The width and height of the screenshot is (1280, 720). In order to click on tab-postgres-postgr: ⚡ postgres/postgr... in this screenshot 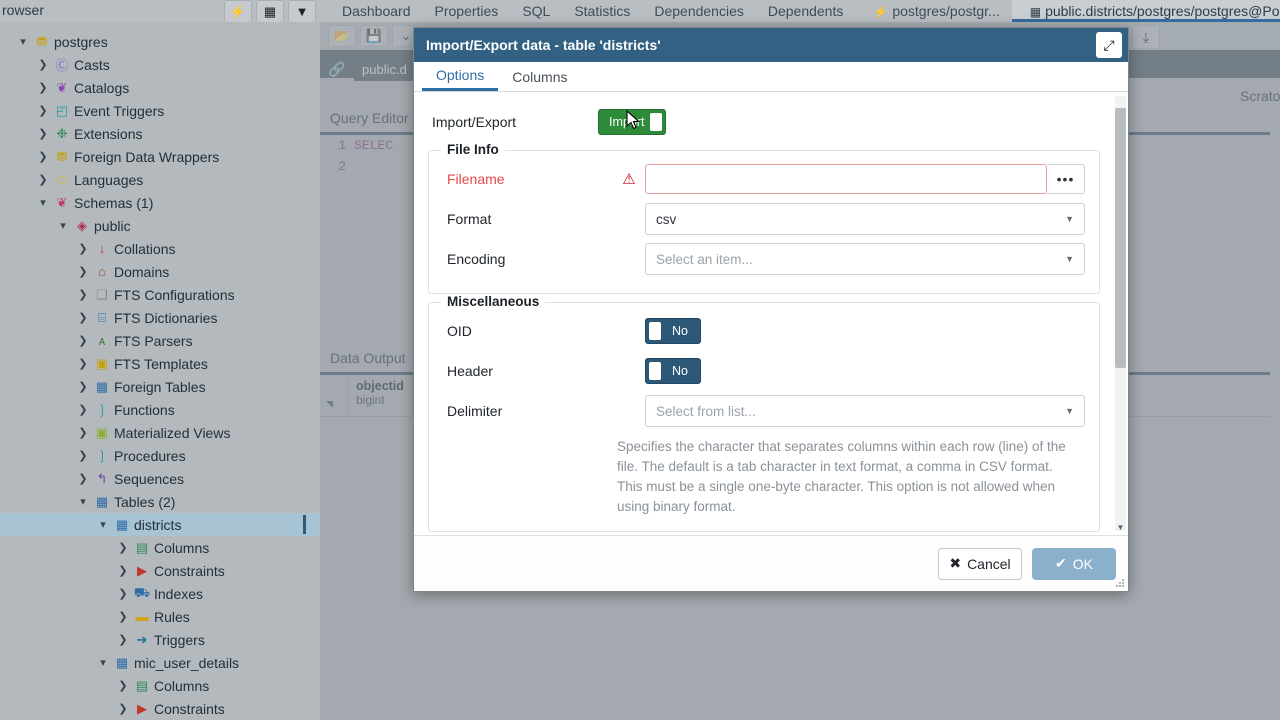, I will do `click(933, 11)`.